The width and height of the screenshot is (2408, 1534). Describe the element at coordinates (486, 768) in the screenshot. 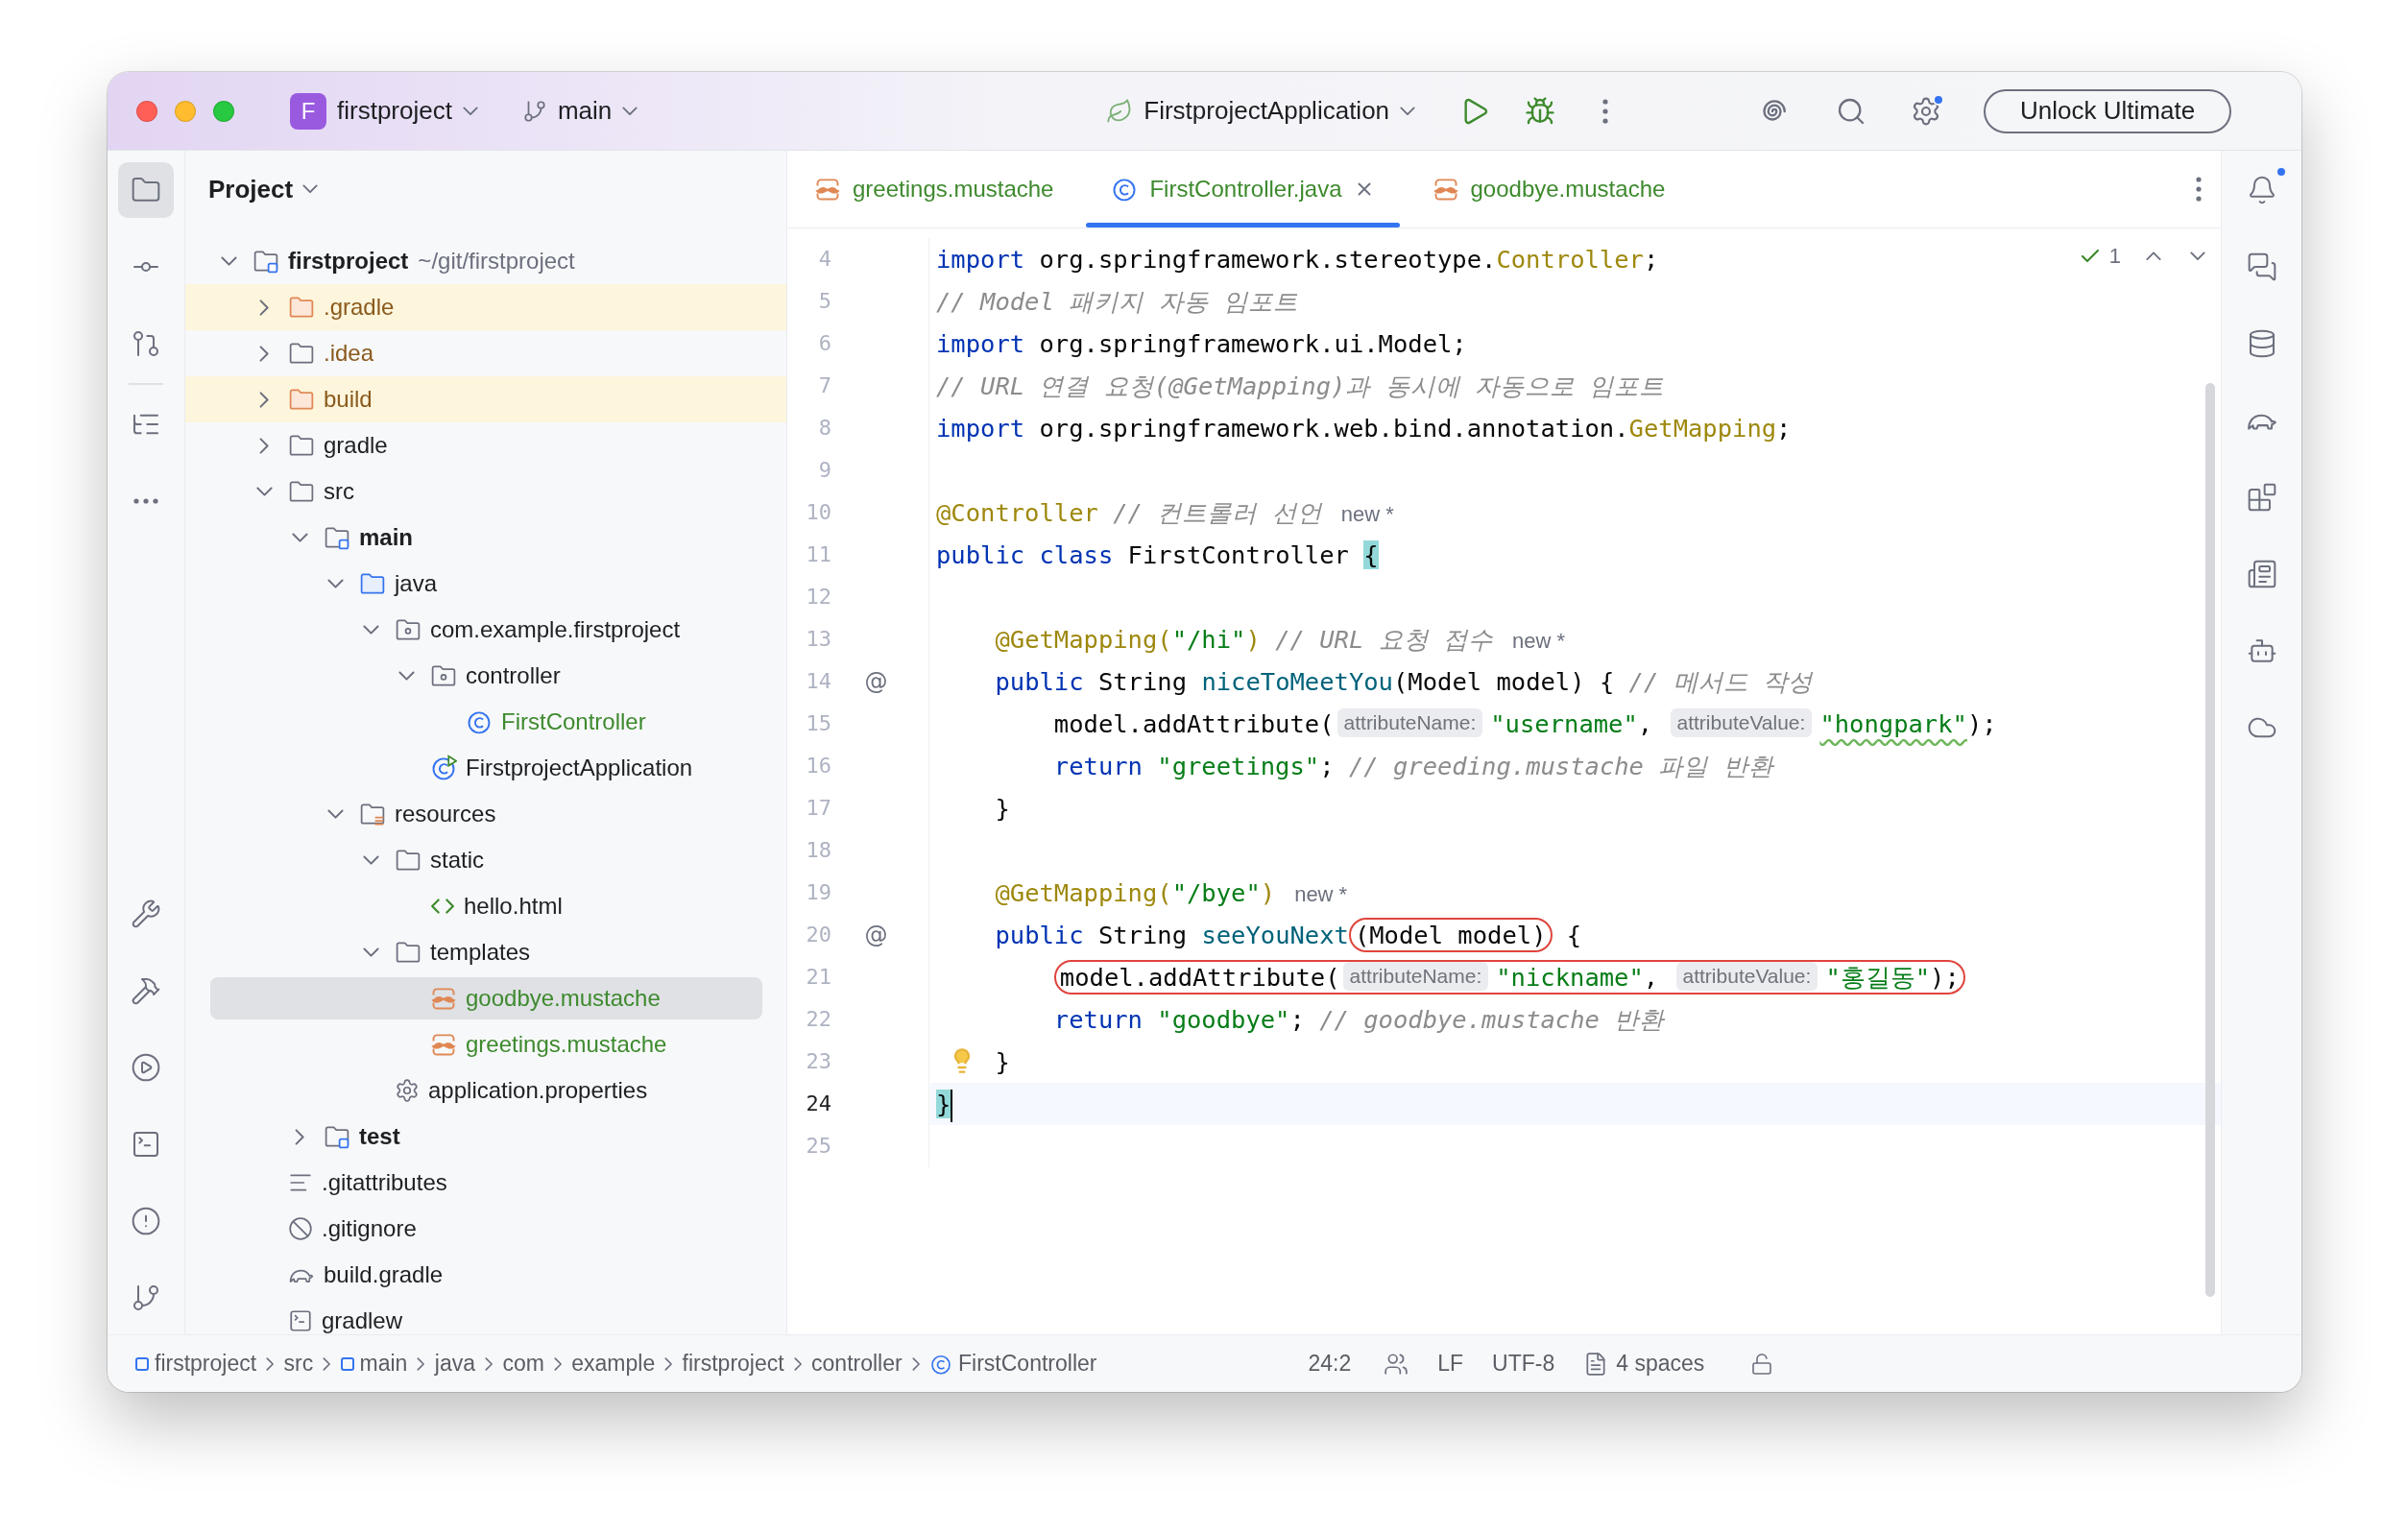

I see `tree-item: FirstprojectApplication` at that location.